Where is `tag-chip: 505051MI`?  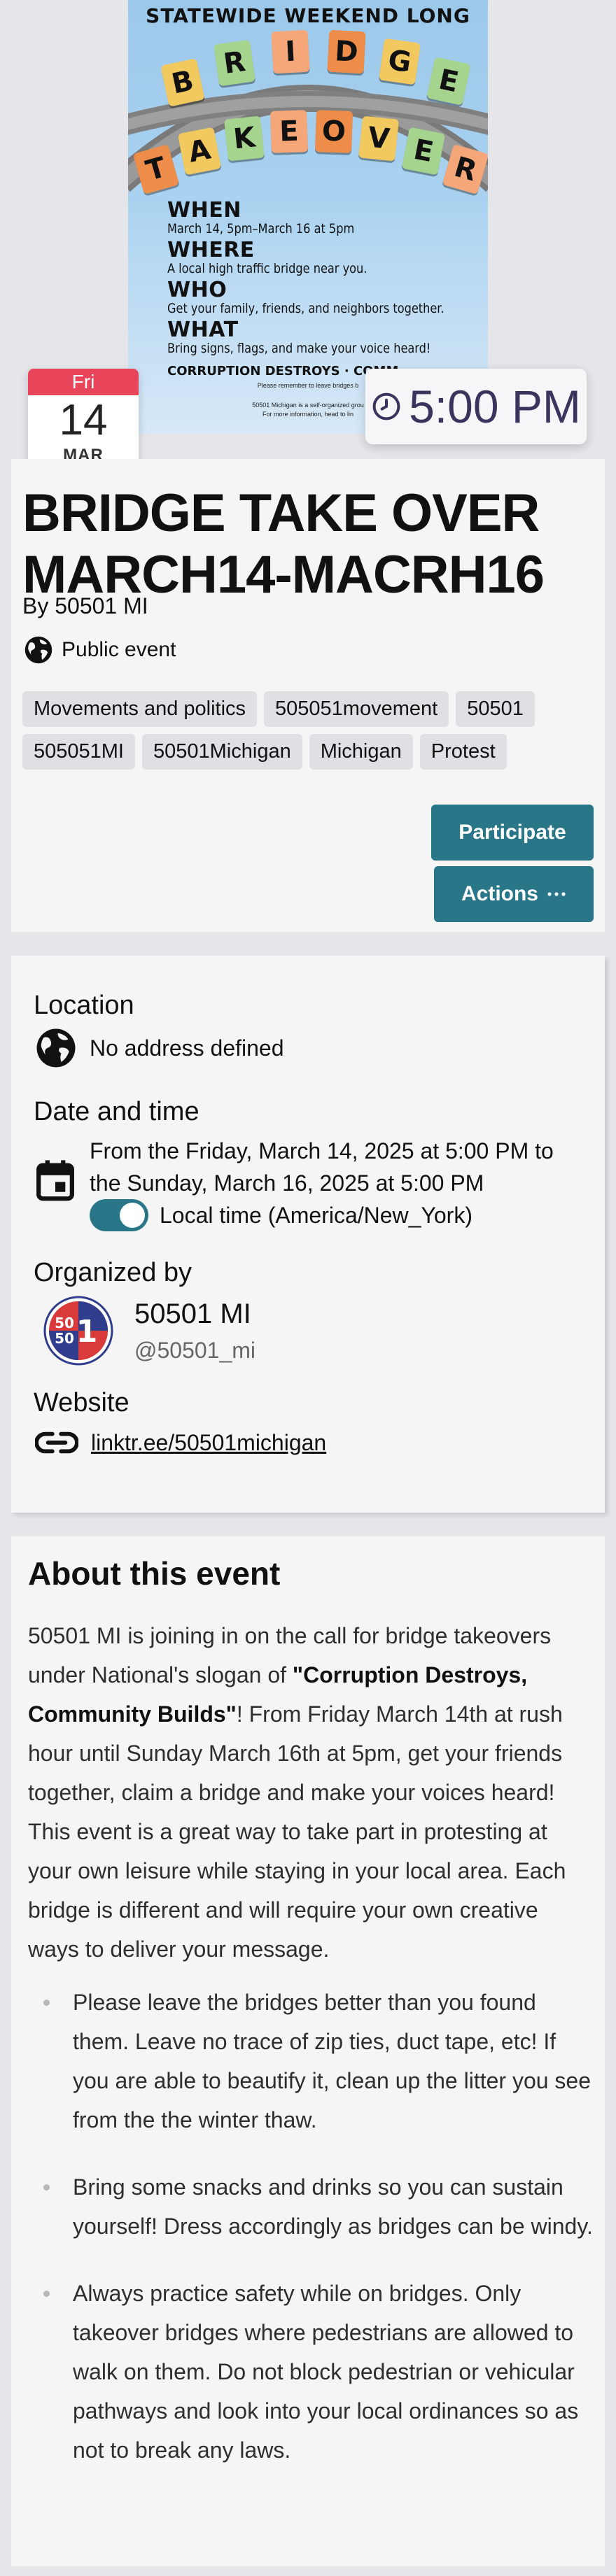
tag-chip: 505051MI is located at coordinates (78, 752).